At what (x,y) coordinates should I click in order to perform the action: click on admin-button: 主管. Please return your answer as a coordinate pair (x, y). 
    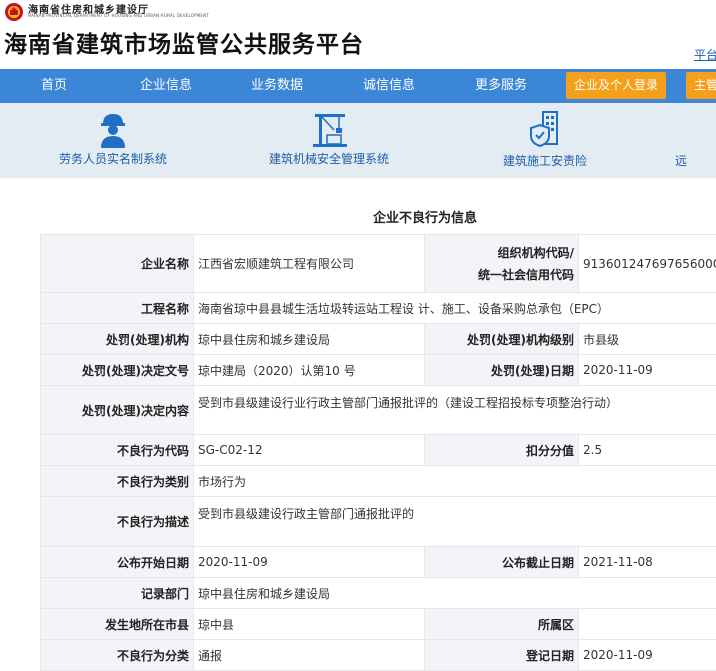
    Looking at the image, I should click on (701, 85).